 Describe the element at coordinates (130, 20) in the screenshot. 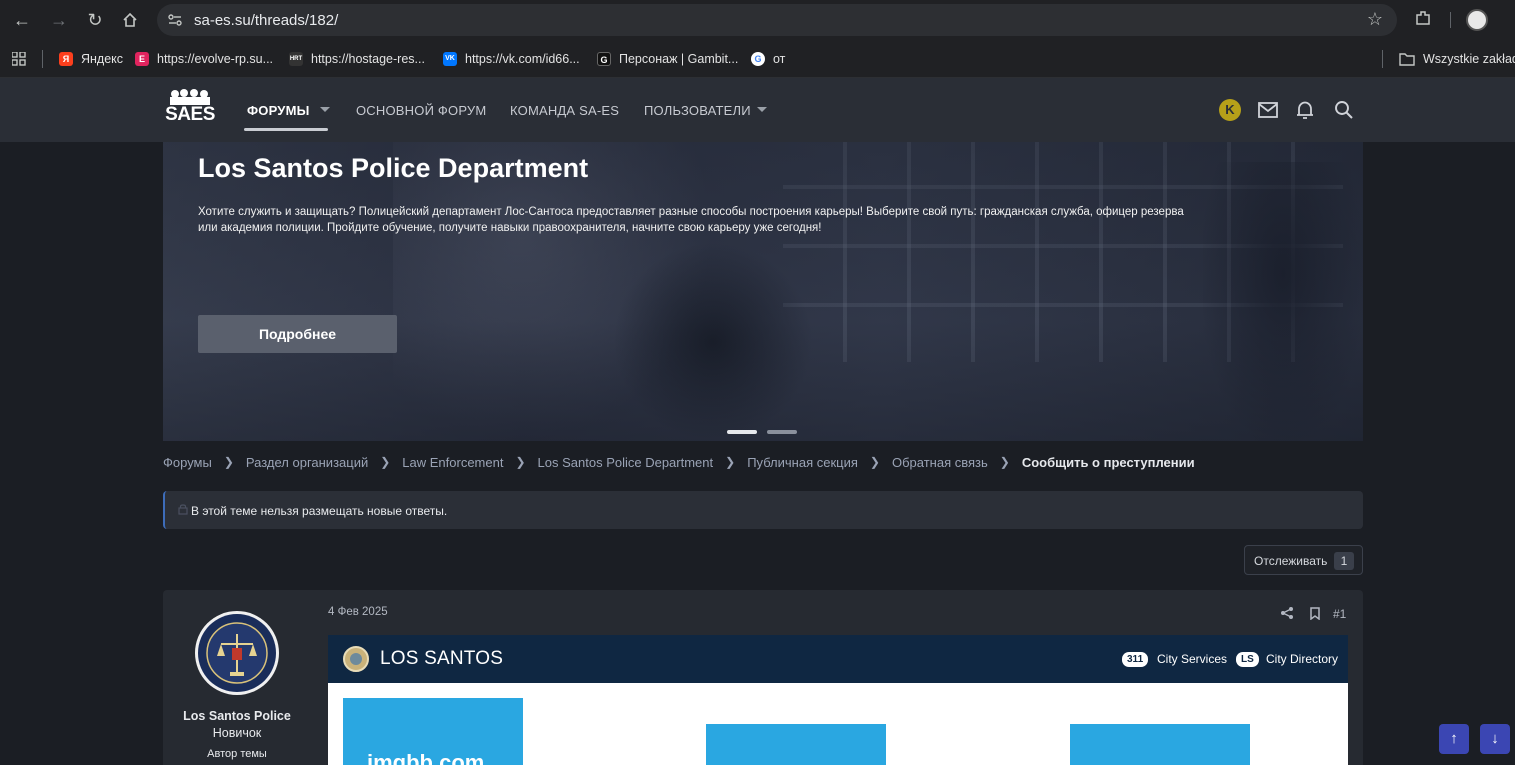

I see `home-icon` at that location.